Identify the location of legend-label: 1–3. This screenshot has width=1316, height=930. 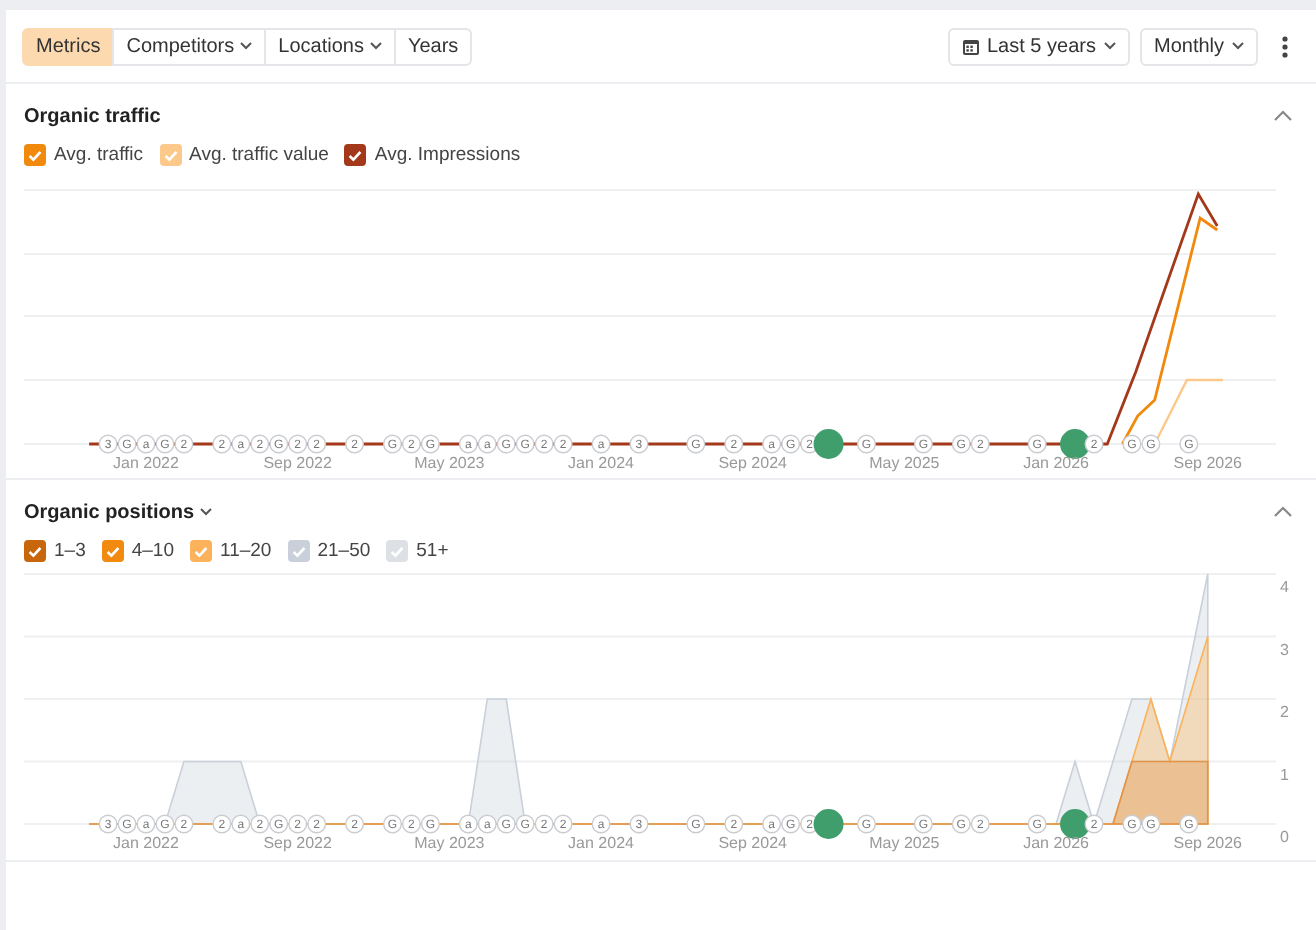
(70, 551).